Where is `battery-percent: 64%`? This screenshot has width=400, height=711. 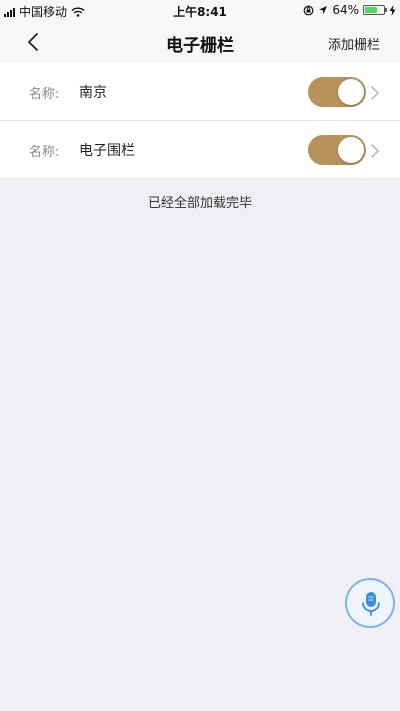 battery-percent: 64% is located at coordinates (345, 10).